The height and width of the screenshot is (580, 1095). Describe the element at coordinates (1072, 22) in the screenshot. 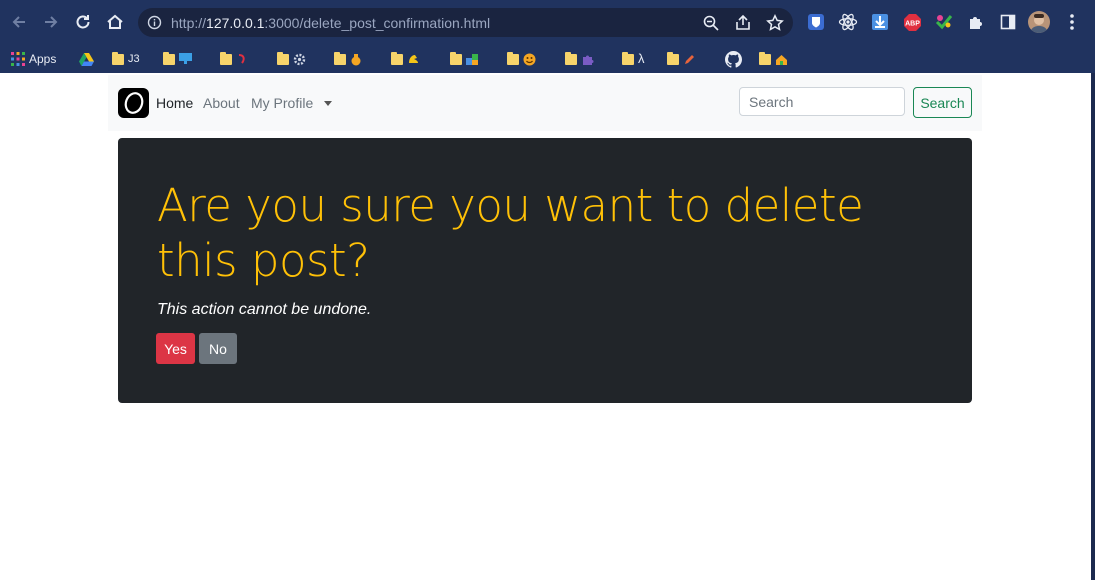

I see `menu-kebab-icon` at that location.